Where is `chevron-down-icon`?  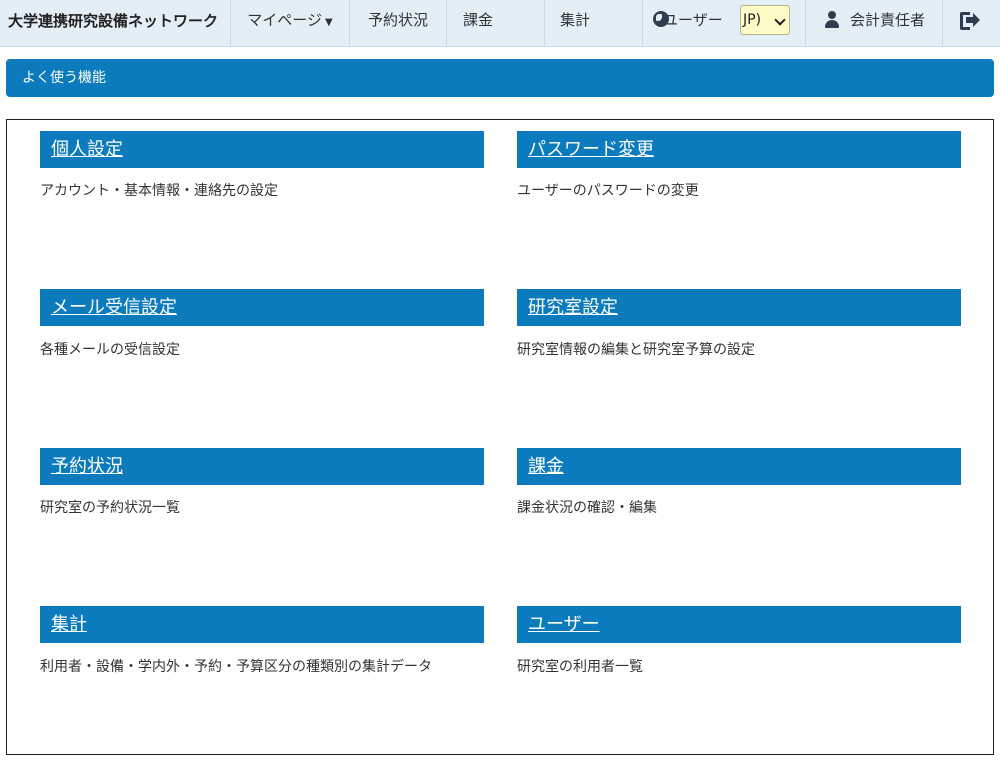
chevron-down-icon is located at coordinates (780, 20).